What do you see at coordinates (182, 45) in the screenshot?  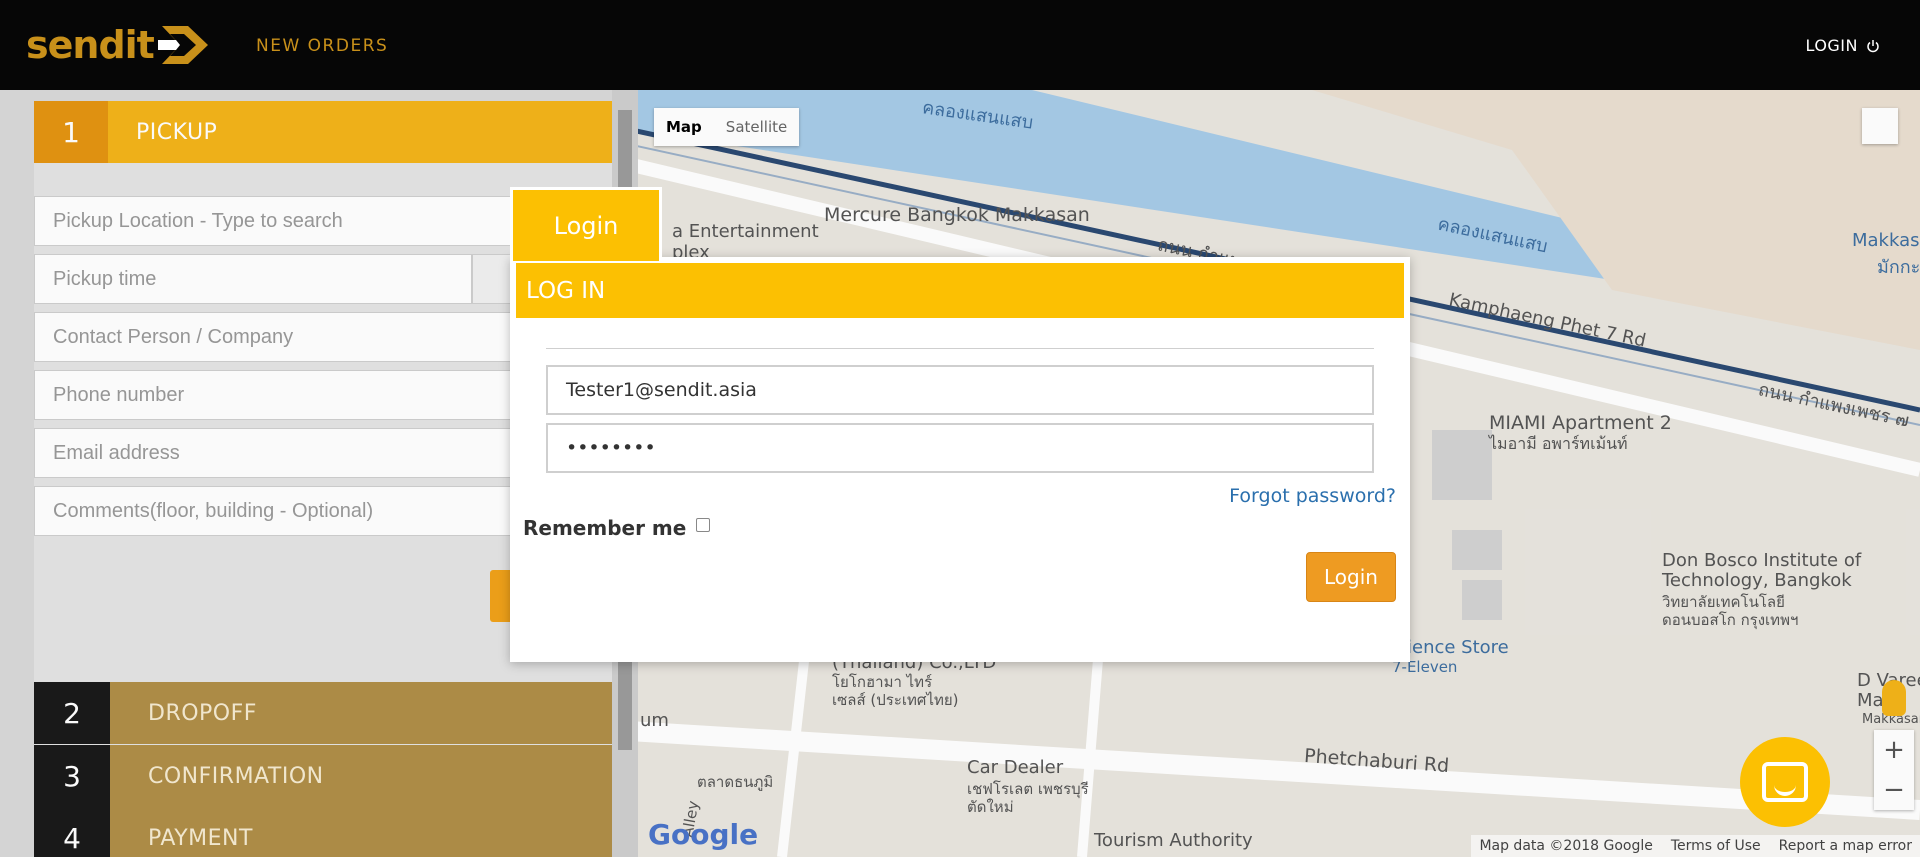 I see `logo-arrow-icon` at bounding box center [182, 45].